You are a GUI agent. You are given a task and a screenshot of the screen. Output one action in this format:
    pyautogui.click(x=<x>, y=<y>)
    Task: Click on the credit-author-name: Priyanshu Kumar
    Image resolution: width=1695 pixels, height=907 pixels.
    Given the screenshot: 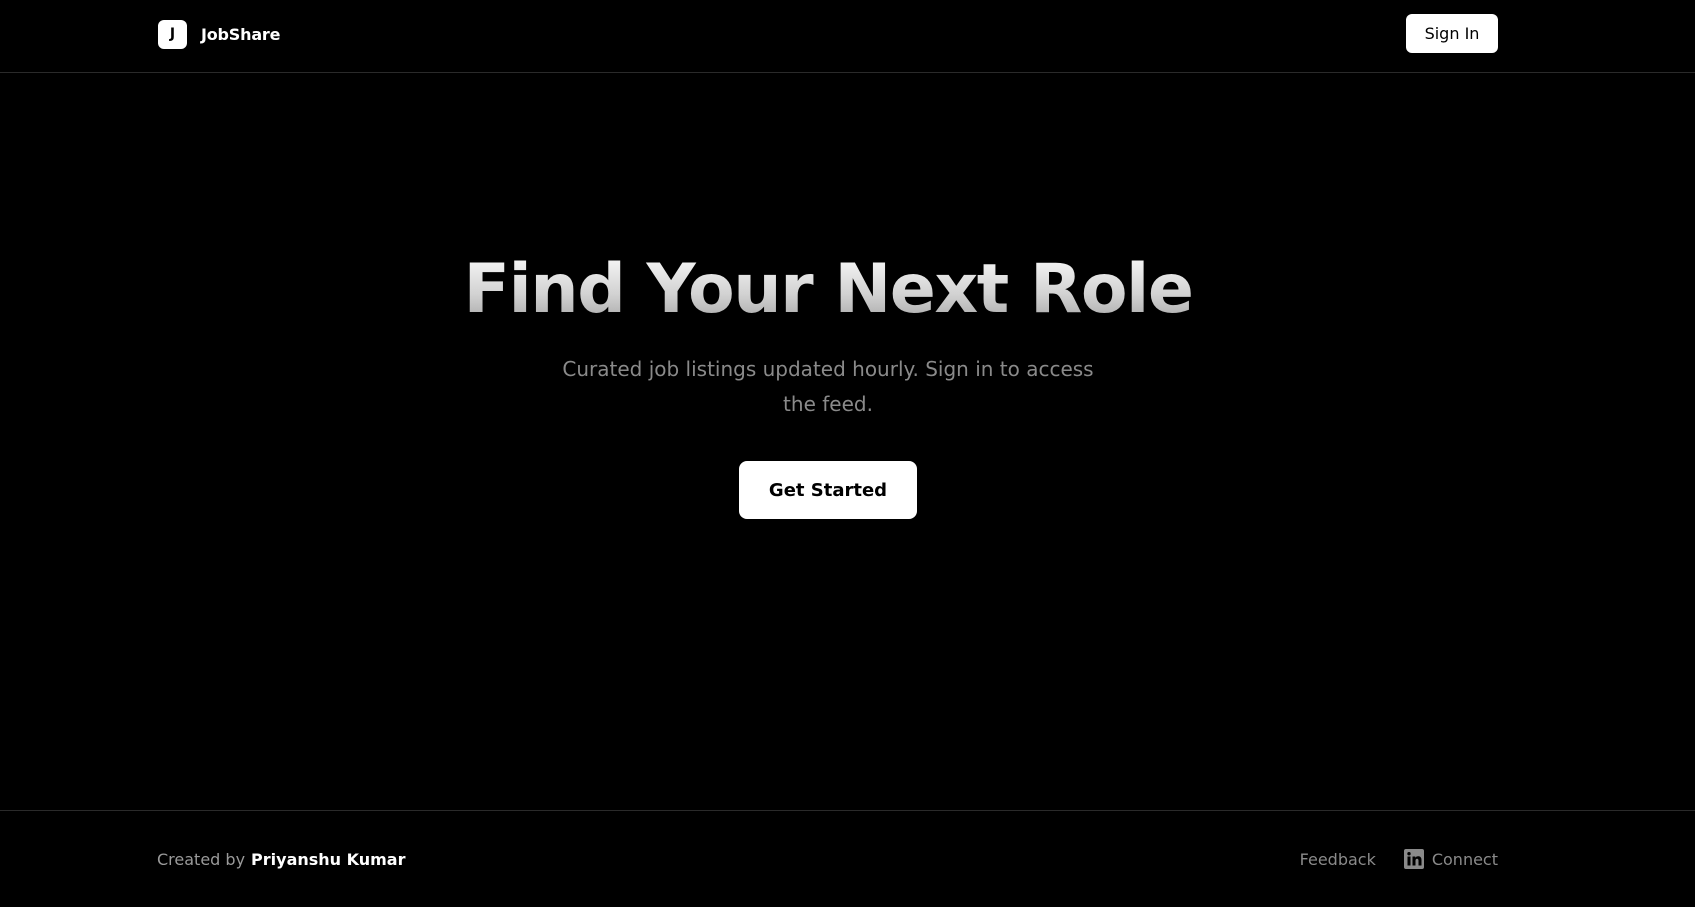 What is the action you would take?
    pyautogui.click(x=328, y=859)
    